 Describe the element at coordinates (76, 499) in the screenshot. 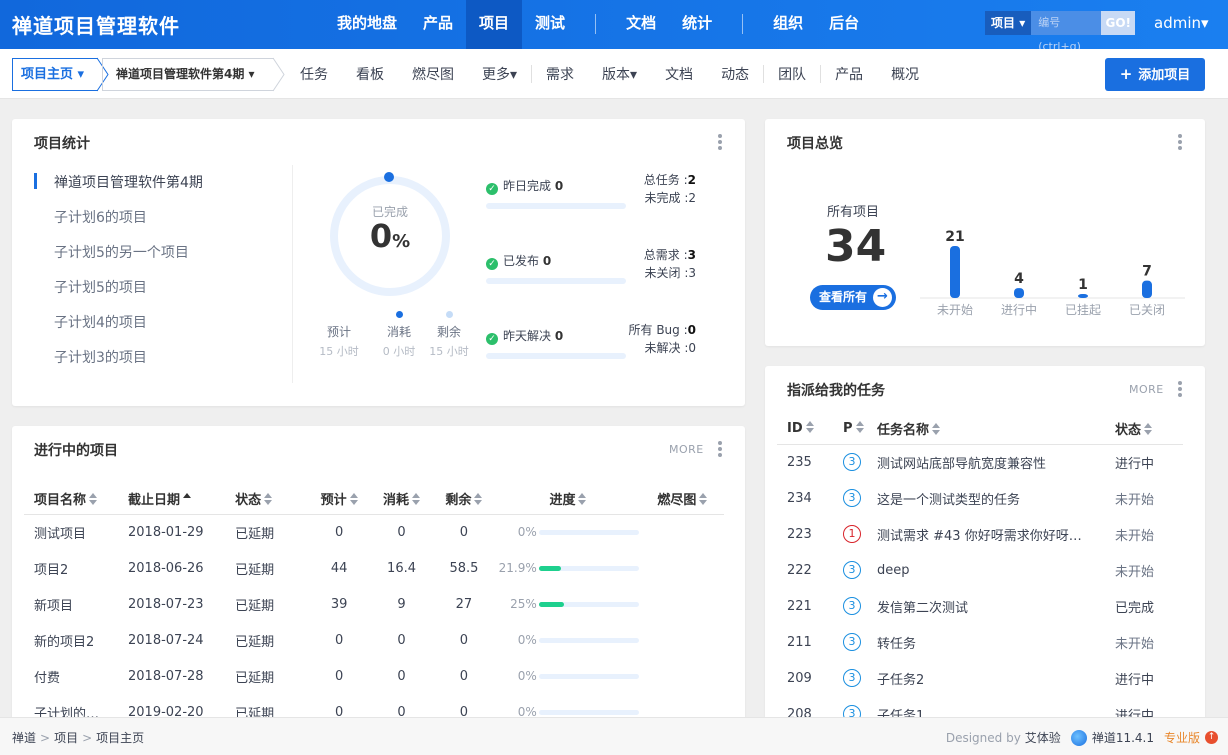

I see `column-header: 项目名称` at that location.